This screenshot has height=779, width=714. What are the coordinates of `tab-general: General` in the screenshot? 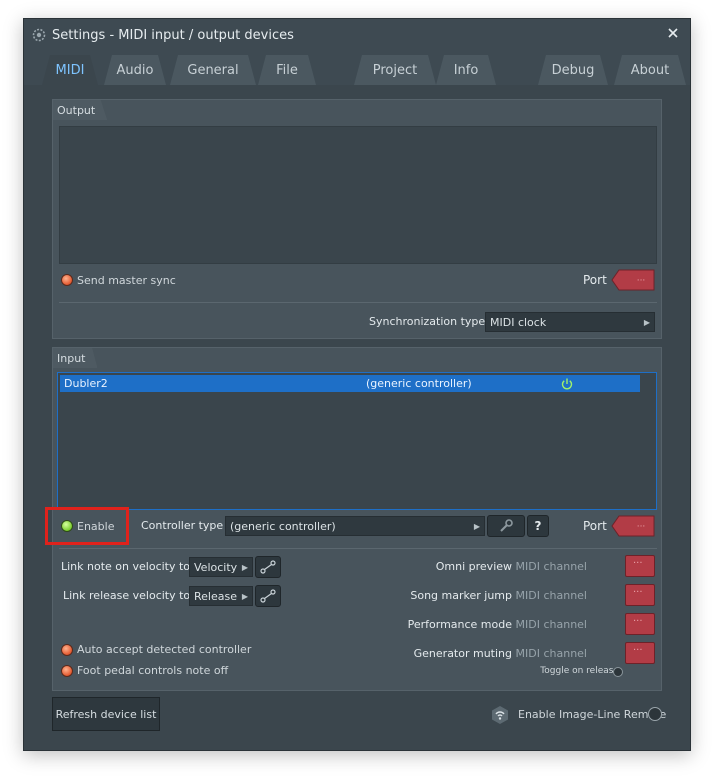 It's located at (213, 70).